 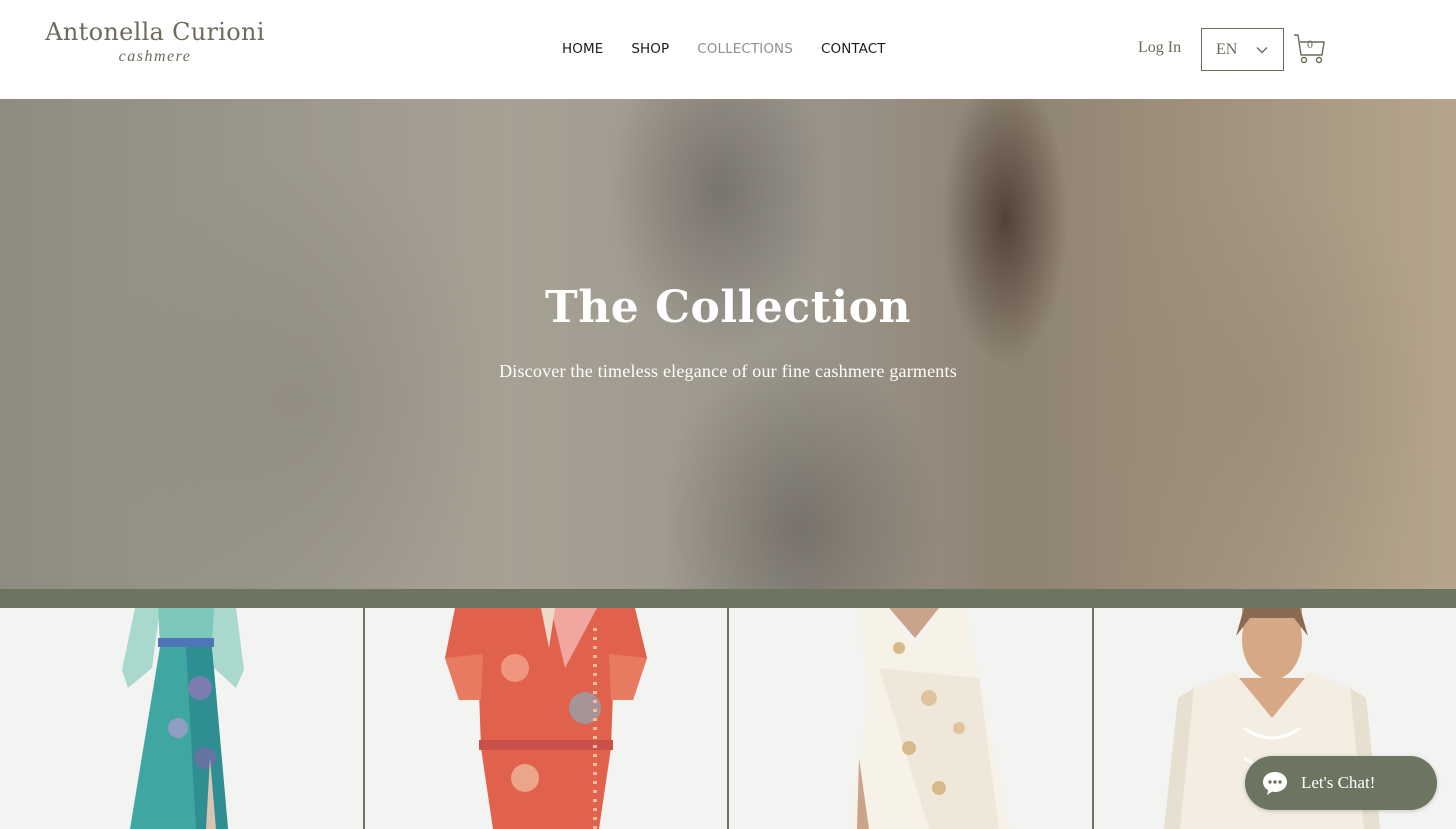 What do you see at coordinates (155, 56) in the screenshot?
I see `brand-tagline: cashmere` at bounding box center [155, 56].